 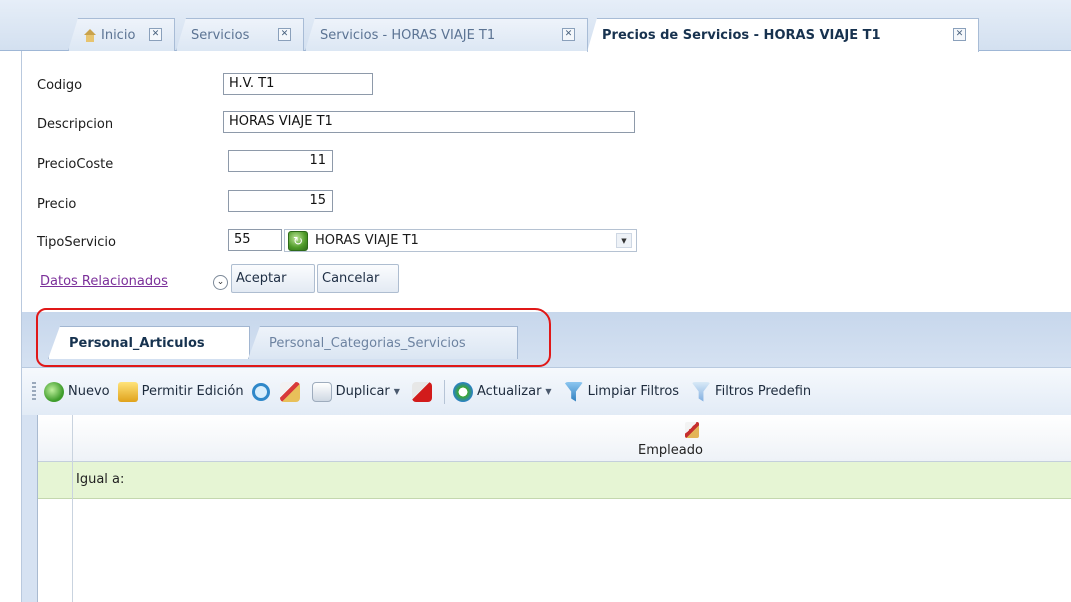 What do you see at coordinates (255, 240) in the screenshot?
I see `tipo-servicio-code-field: 55` at bounding box center [255, 240].